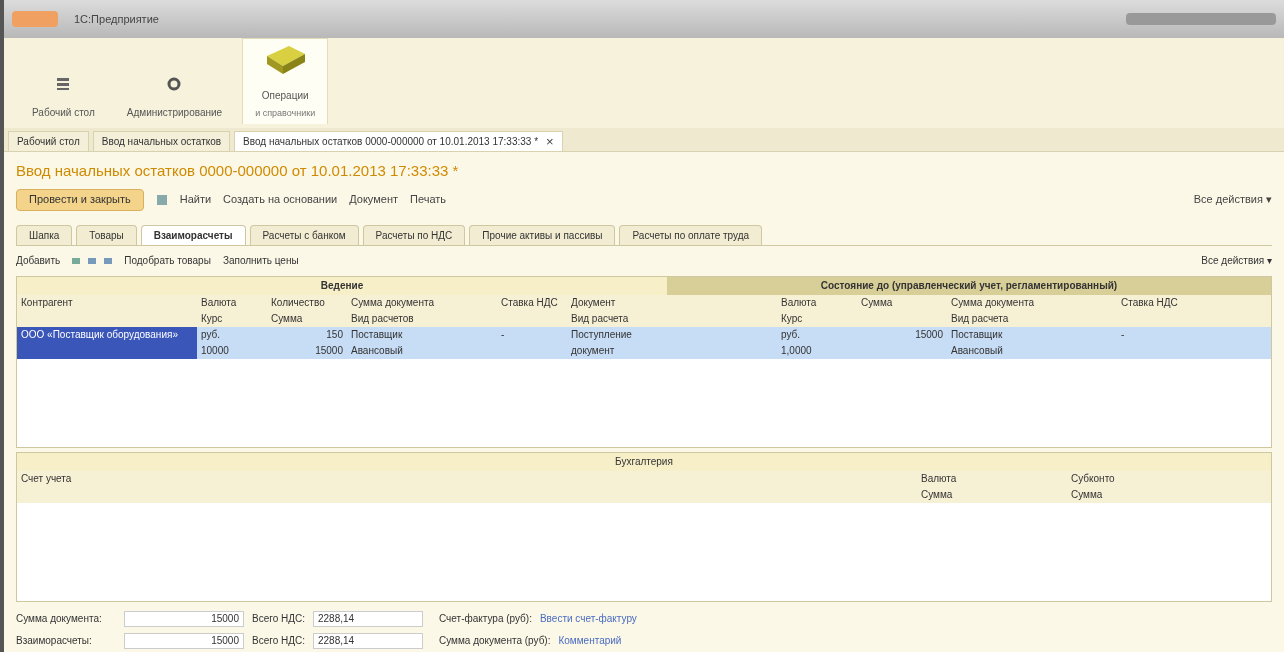 The image size is (1284, 652). What do you see at coordinates (174, 81) in the screenshot?
I see `section-button: Администрирование` at bounding box center [174, 81].